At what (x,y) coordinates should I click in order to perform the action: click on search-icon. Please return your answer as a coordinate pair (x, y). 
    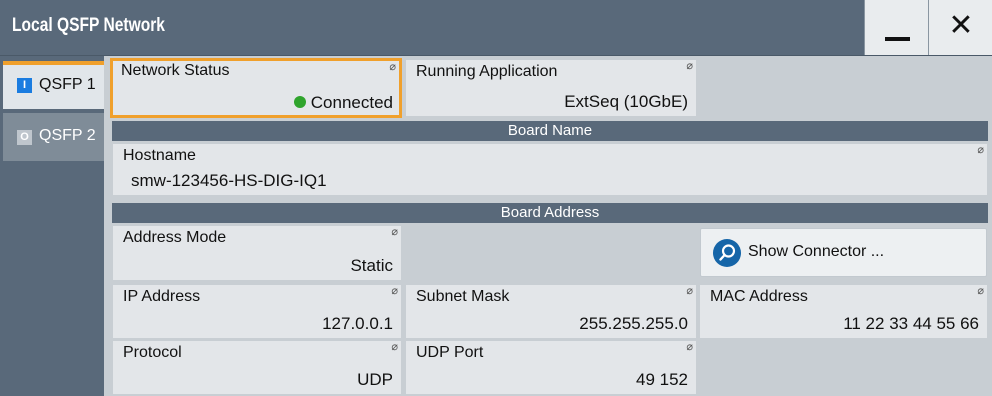
    Looking at the image, I should click on (727, 253).